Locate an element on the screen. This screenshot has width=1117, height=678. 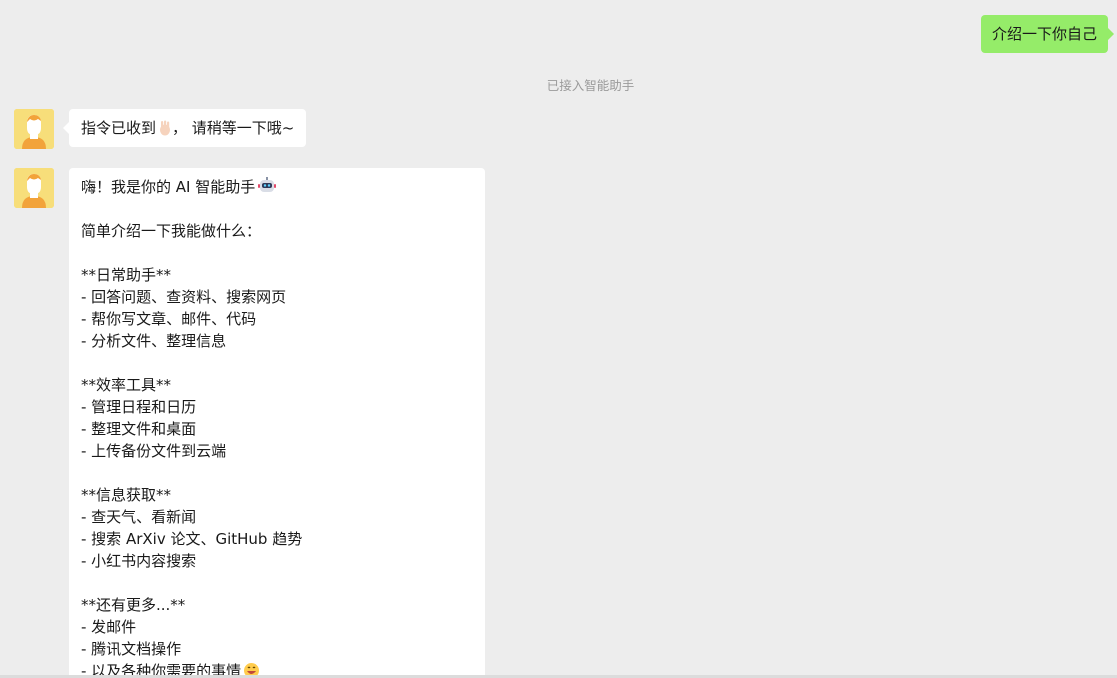
message-line: - 上传备份文件到云端 is located at coordinates (154, 451).